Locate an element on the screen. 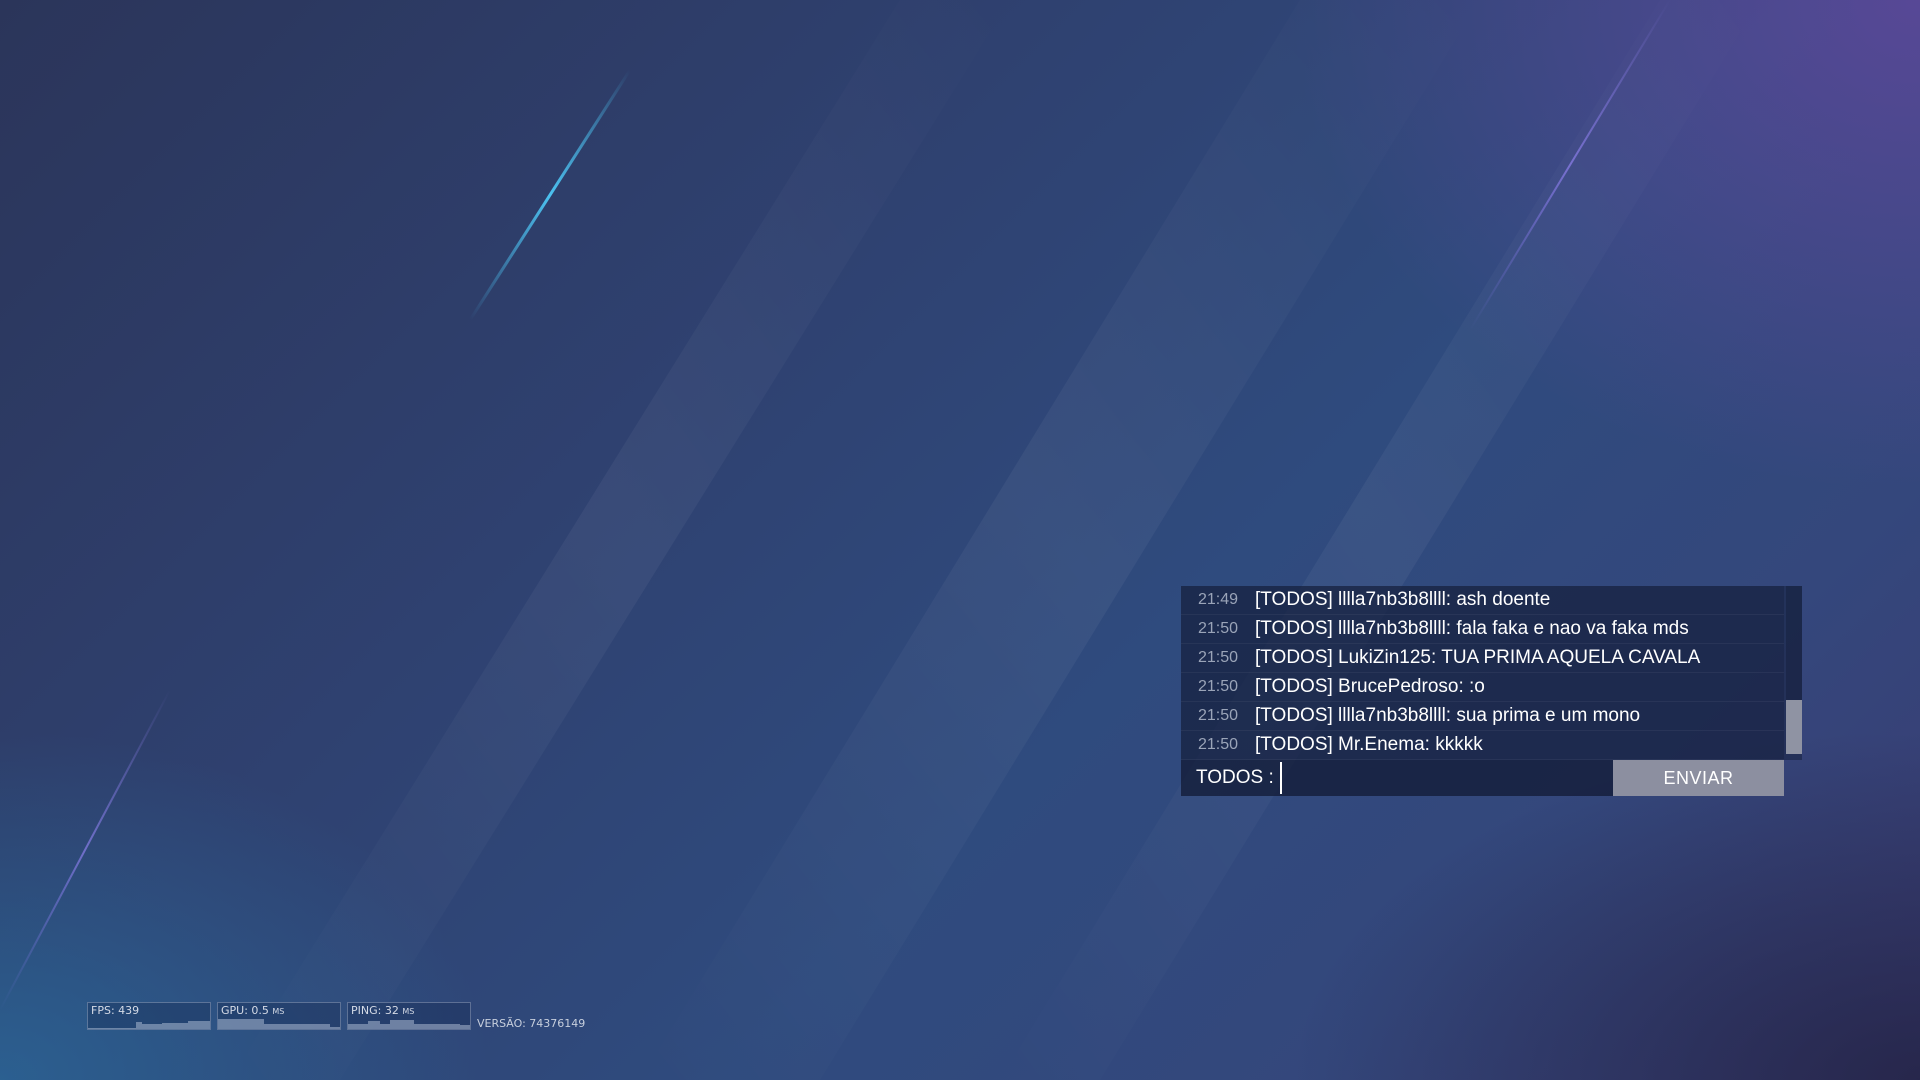 The width and height of the screenshot is (1920, 1080). gpu-unit: MS is located at coordinates (278, 1011).